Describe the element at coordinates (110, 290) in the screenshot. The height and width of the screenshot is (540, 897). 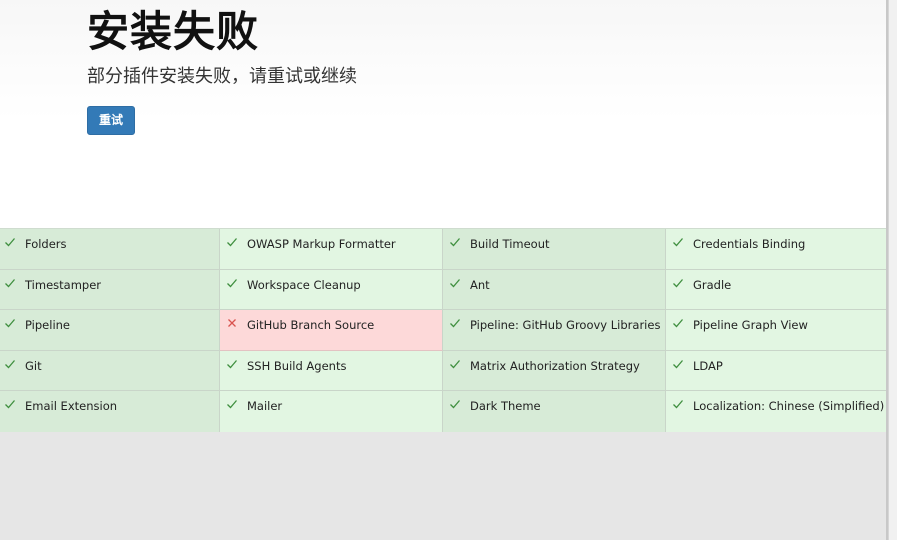
I see `plugin-item: Timestamper` at that location.